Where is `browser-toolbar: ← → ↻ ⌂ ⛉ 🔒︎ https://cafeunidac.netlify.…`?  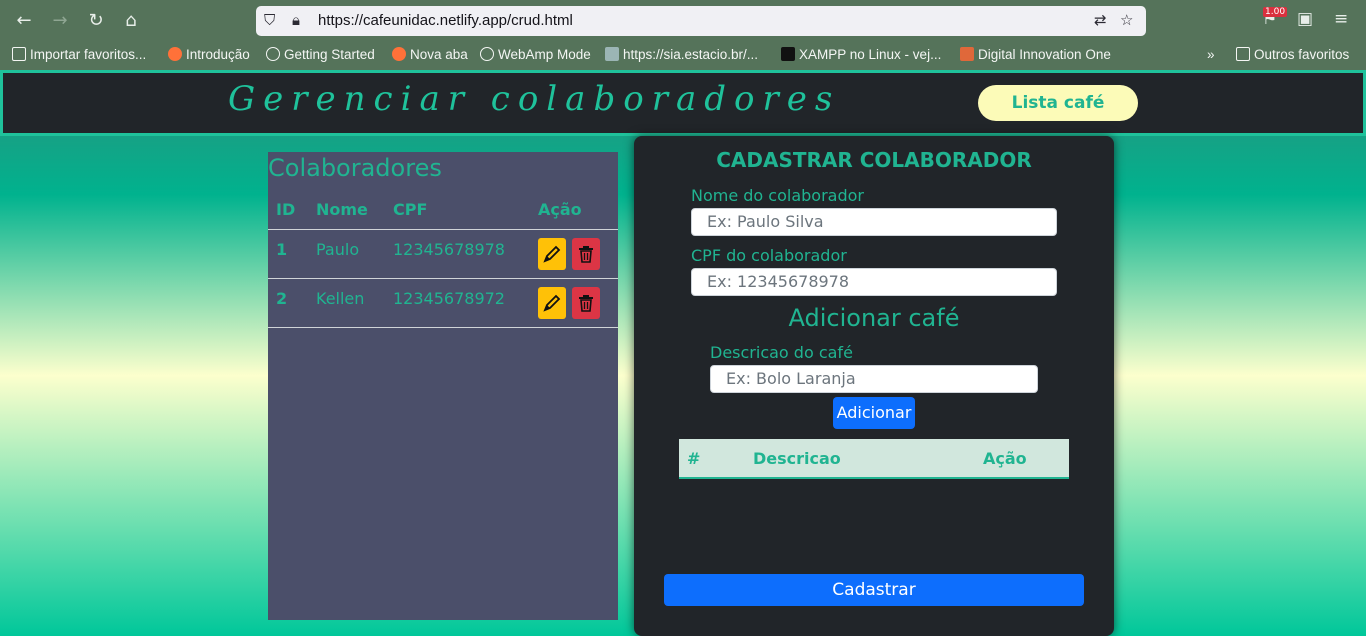
browser-toolbar: ← → ↻ ⌂ ⛉ 🔒︎ https://cafeunidac.netlify.… is located at coordinates (683, 21).